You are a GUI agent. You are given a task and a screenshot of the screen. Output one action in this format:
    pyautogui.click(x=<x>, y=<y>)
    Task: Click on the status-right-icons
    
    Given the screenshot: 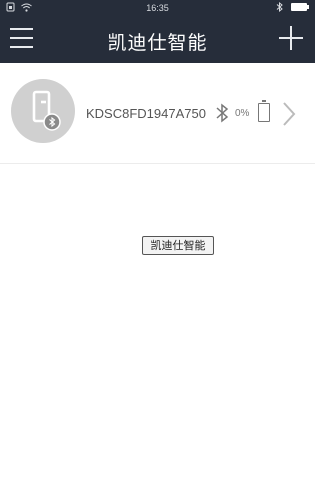 What is the action you would take?
    pyautogui.click(x=292, y=7)
    